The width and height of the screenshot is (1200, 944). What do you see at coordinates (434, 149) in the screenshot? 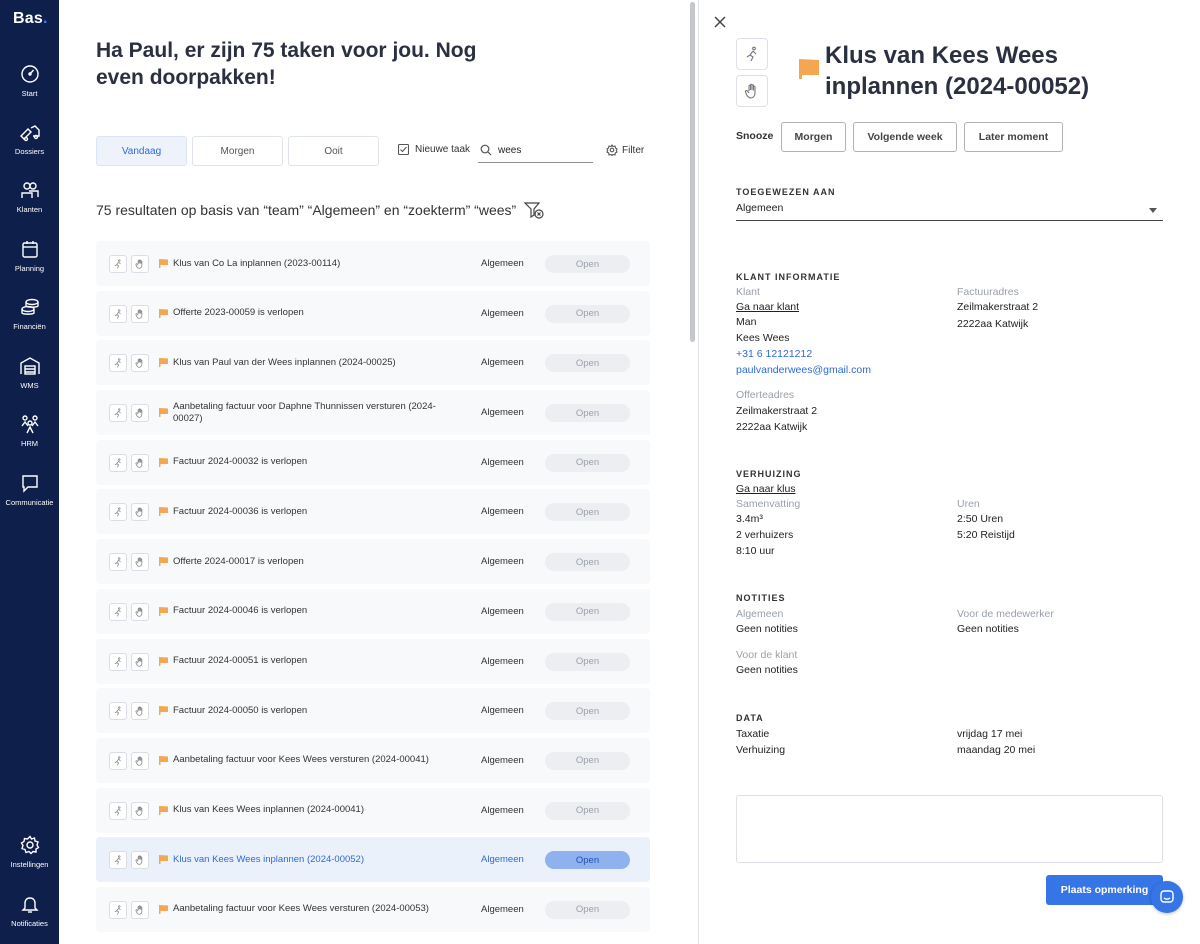
I see `new-task-toggle: Nieuwe taak` at bounding box center [434, 149].